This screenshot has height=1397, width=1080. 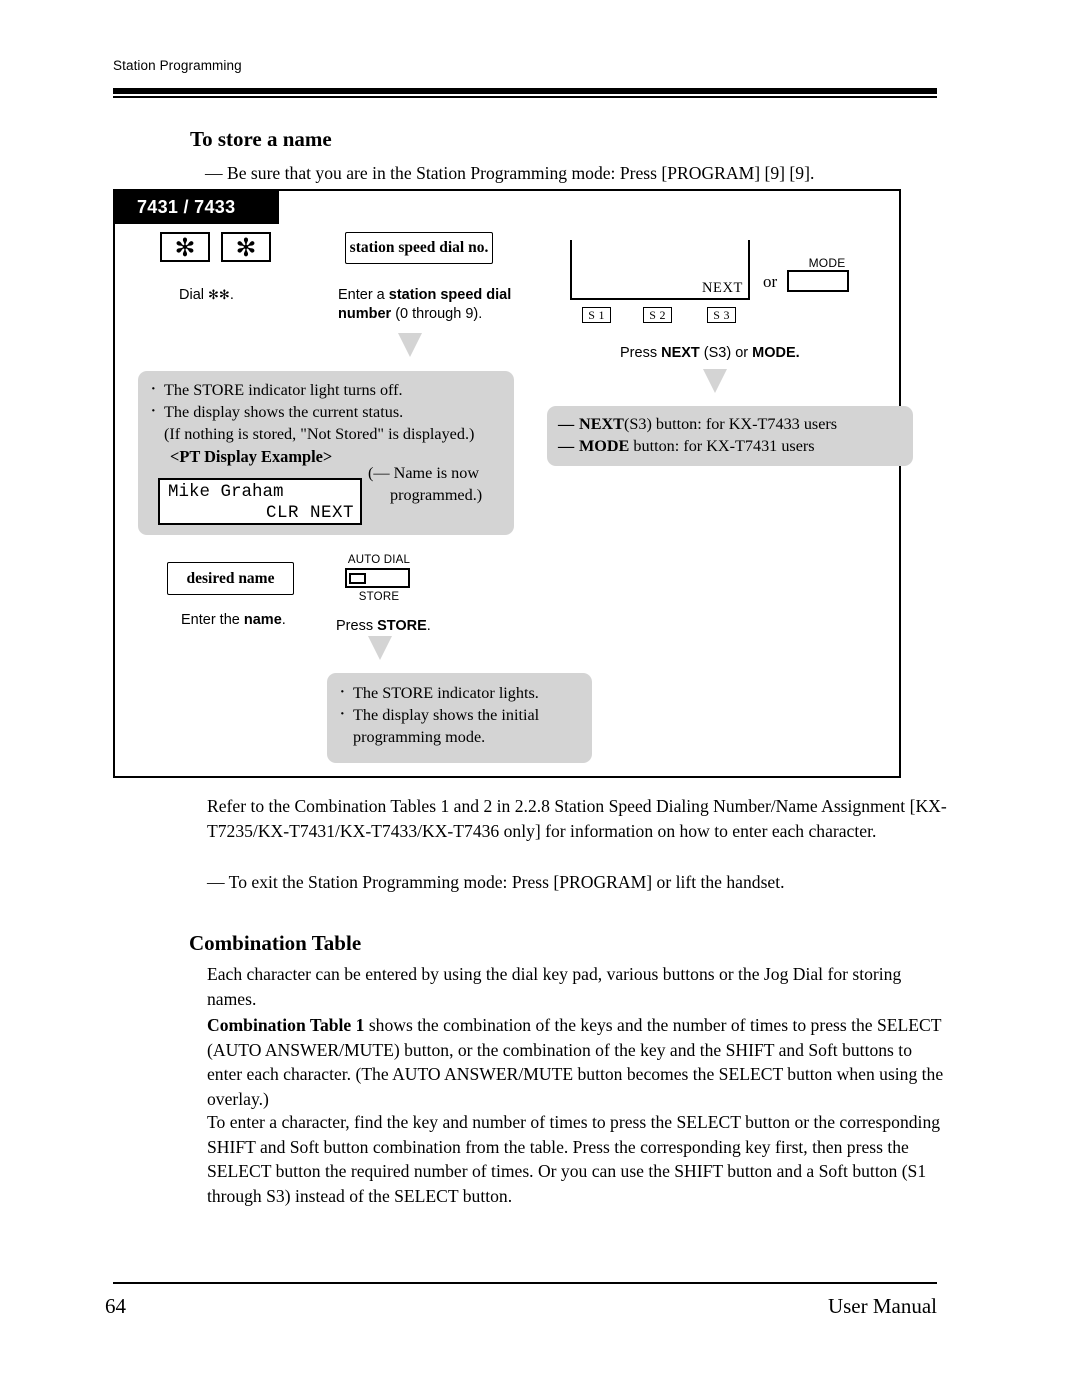 I want to click on dial-key-star-2: ✻, so click(x=246, y=247).